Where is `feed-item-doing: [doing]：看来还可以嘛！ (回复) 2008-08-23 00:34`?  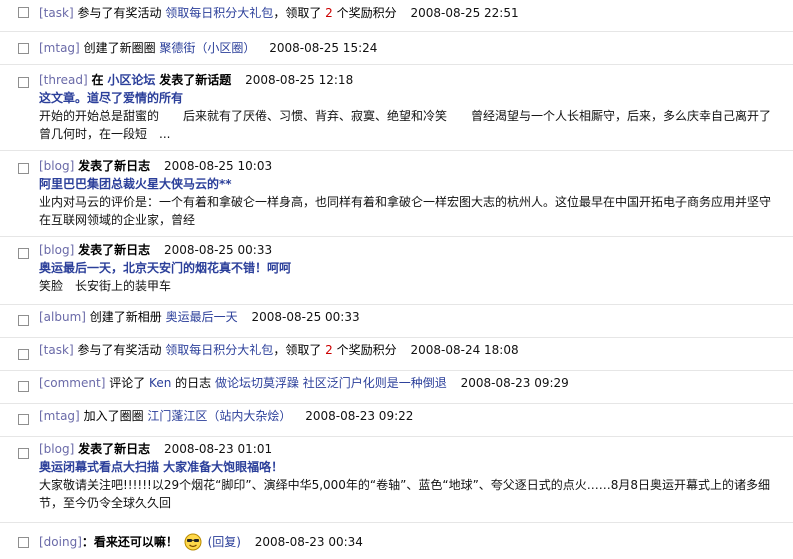 feed-item-doing: [doing]：看来还可以嘛！ (回复) 2008-08-23 00:34 is located at coordinates (396, 541).